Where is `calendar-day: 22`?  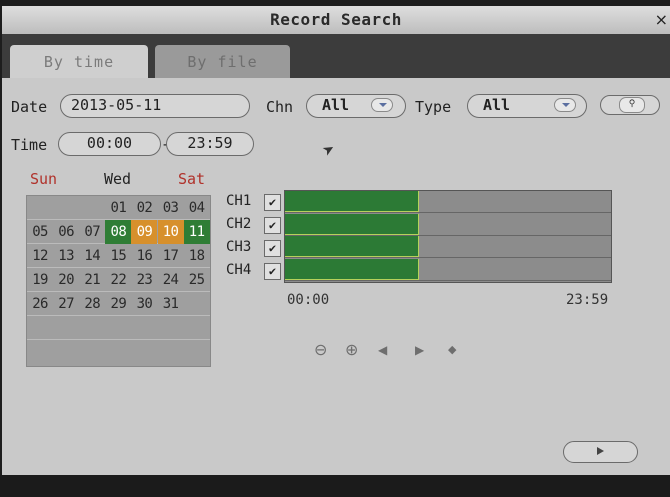 calendar-day: 22 is located at coordinates (118, 280).